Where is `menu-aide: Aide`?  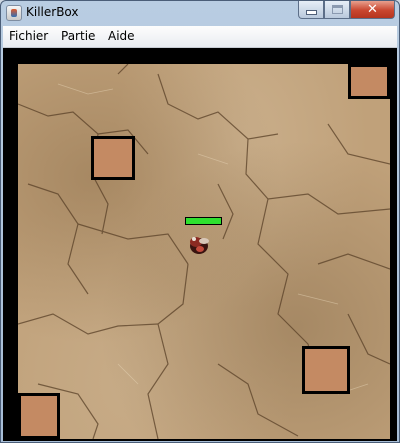 menu-aide: Aide is located at coordinates (121, 36).